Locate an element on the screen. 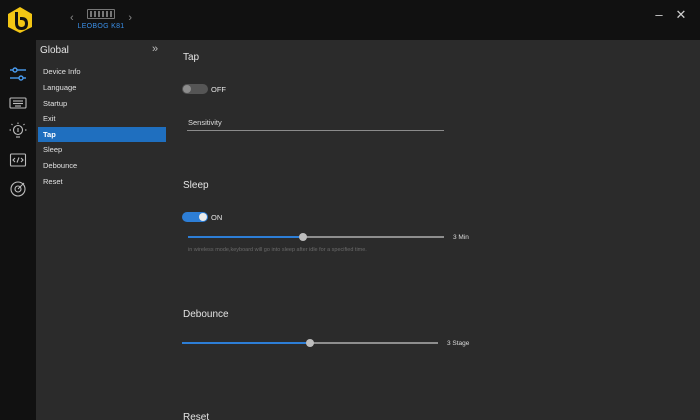 The width and height of the screenshot is (700, 420). sidebar-item-exit: Exit is located at coordinates (102, 118).